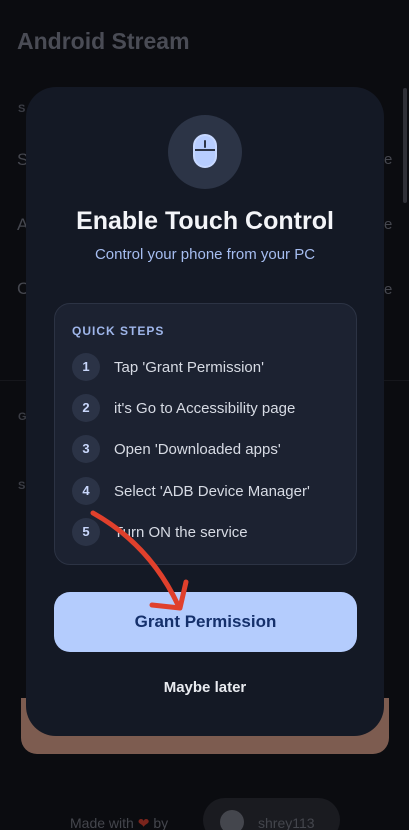 The height and width of the screenshot is (830, 409). What do you see at coordinates (102, 822) in the screenshot?
I see `footer-made-with: Made with` at bounding box center [102, 822].